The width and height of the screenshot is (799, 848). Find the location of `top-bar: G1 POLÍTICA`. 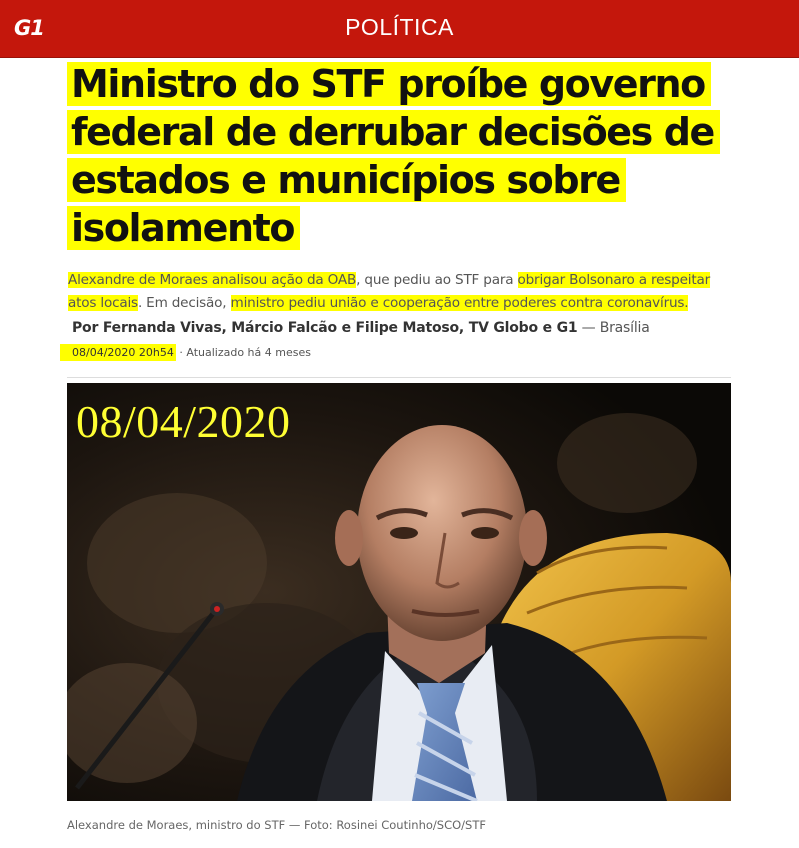

top-bar: G1 POLÍTICA is located at coordinates (399, 29).